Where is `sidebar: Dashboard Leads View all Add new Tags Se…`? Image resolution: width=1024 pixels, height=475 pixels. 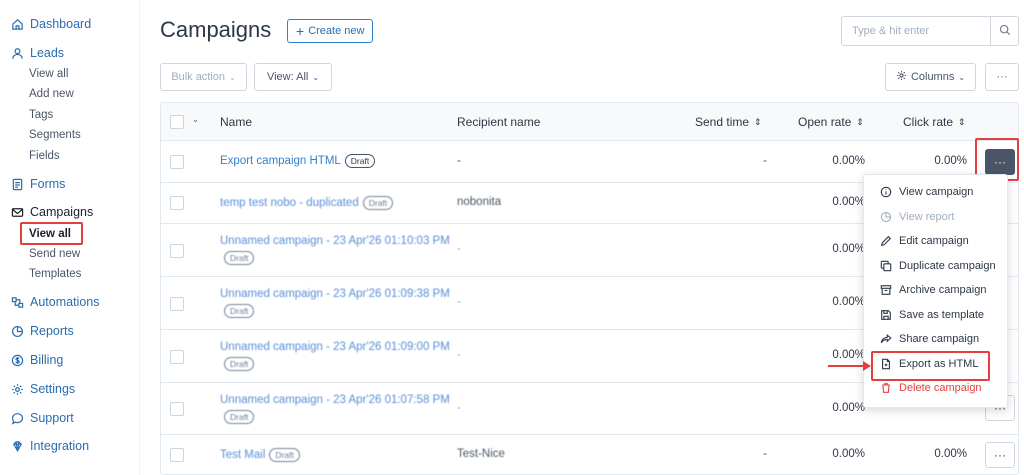
sidebar: Dashboard Leads View all Add new Tags Se… is located at coordinates (70, 237).